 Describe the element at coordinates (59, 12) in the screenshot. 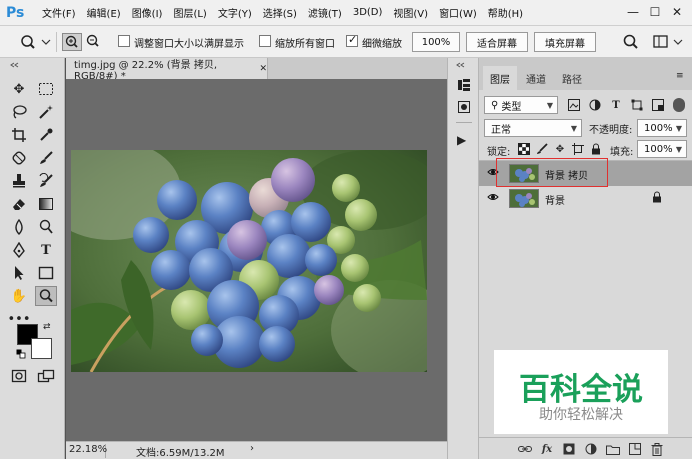

I see `menu-file: 文件(F)` at that location.